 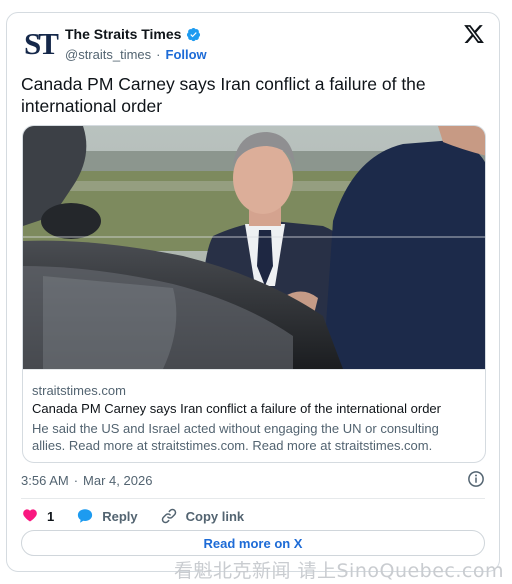 I want to click on action-bar: 1 Reply Copy link, so click(x=143, y=516).